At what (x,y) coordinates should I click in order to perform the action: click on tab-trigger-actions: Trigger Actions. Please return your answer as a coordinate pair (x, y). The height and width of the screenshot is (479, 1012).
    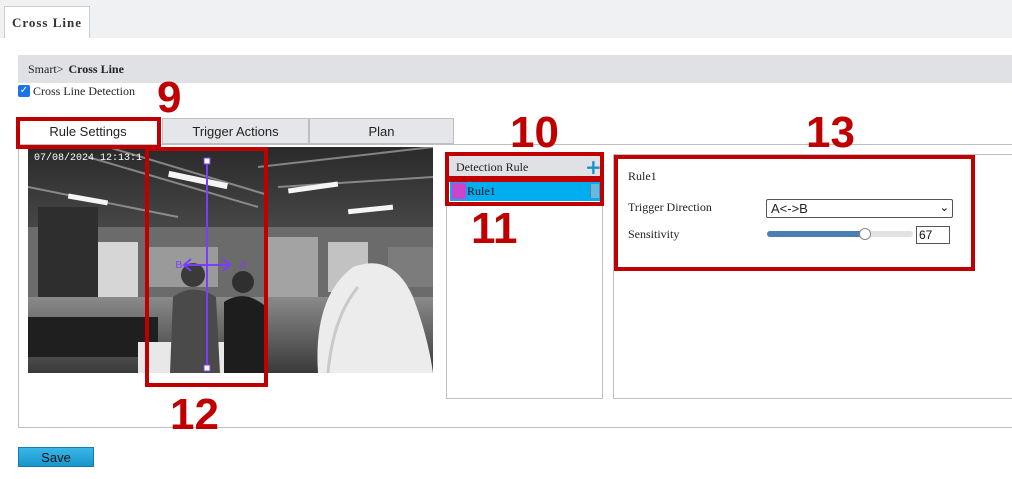
    Looking at the image, I should click on (235, 131).